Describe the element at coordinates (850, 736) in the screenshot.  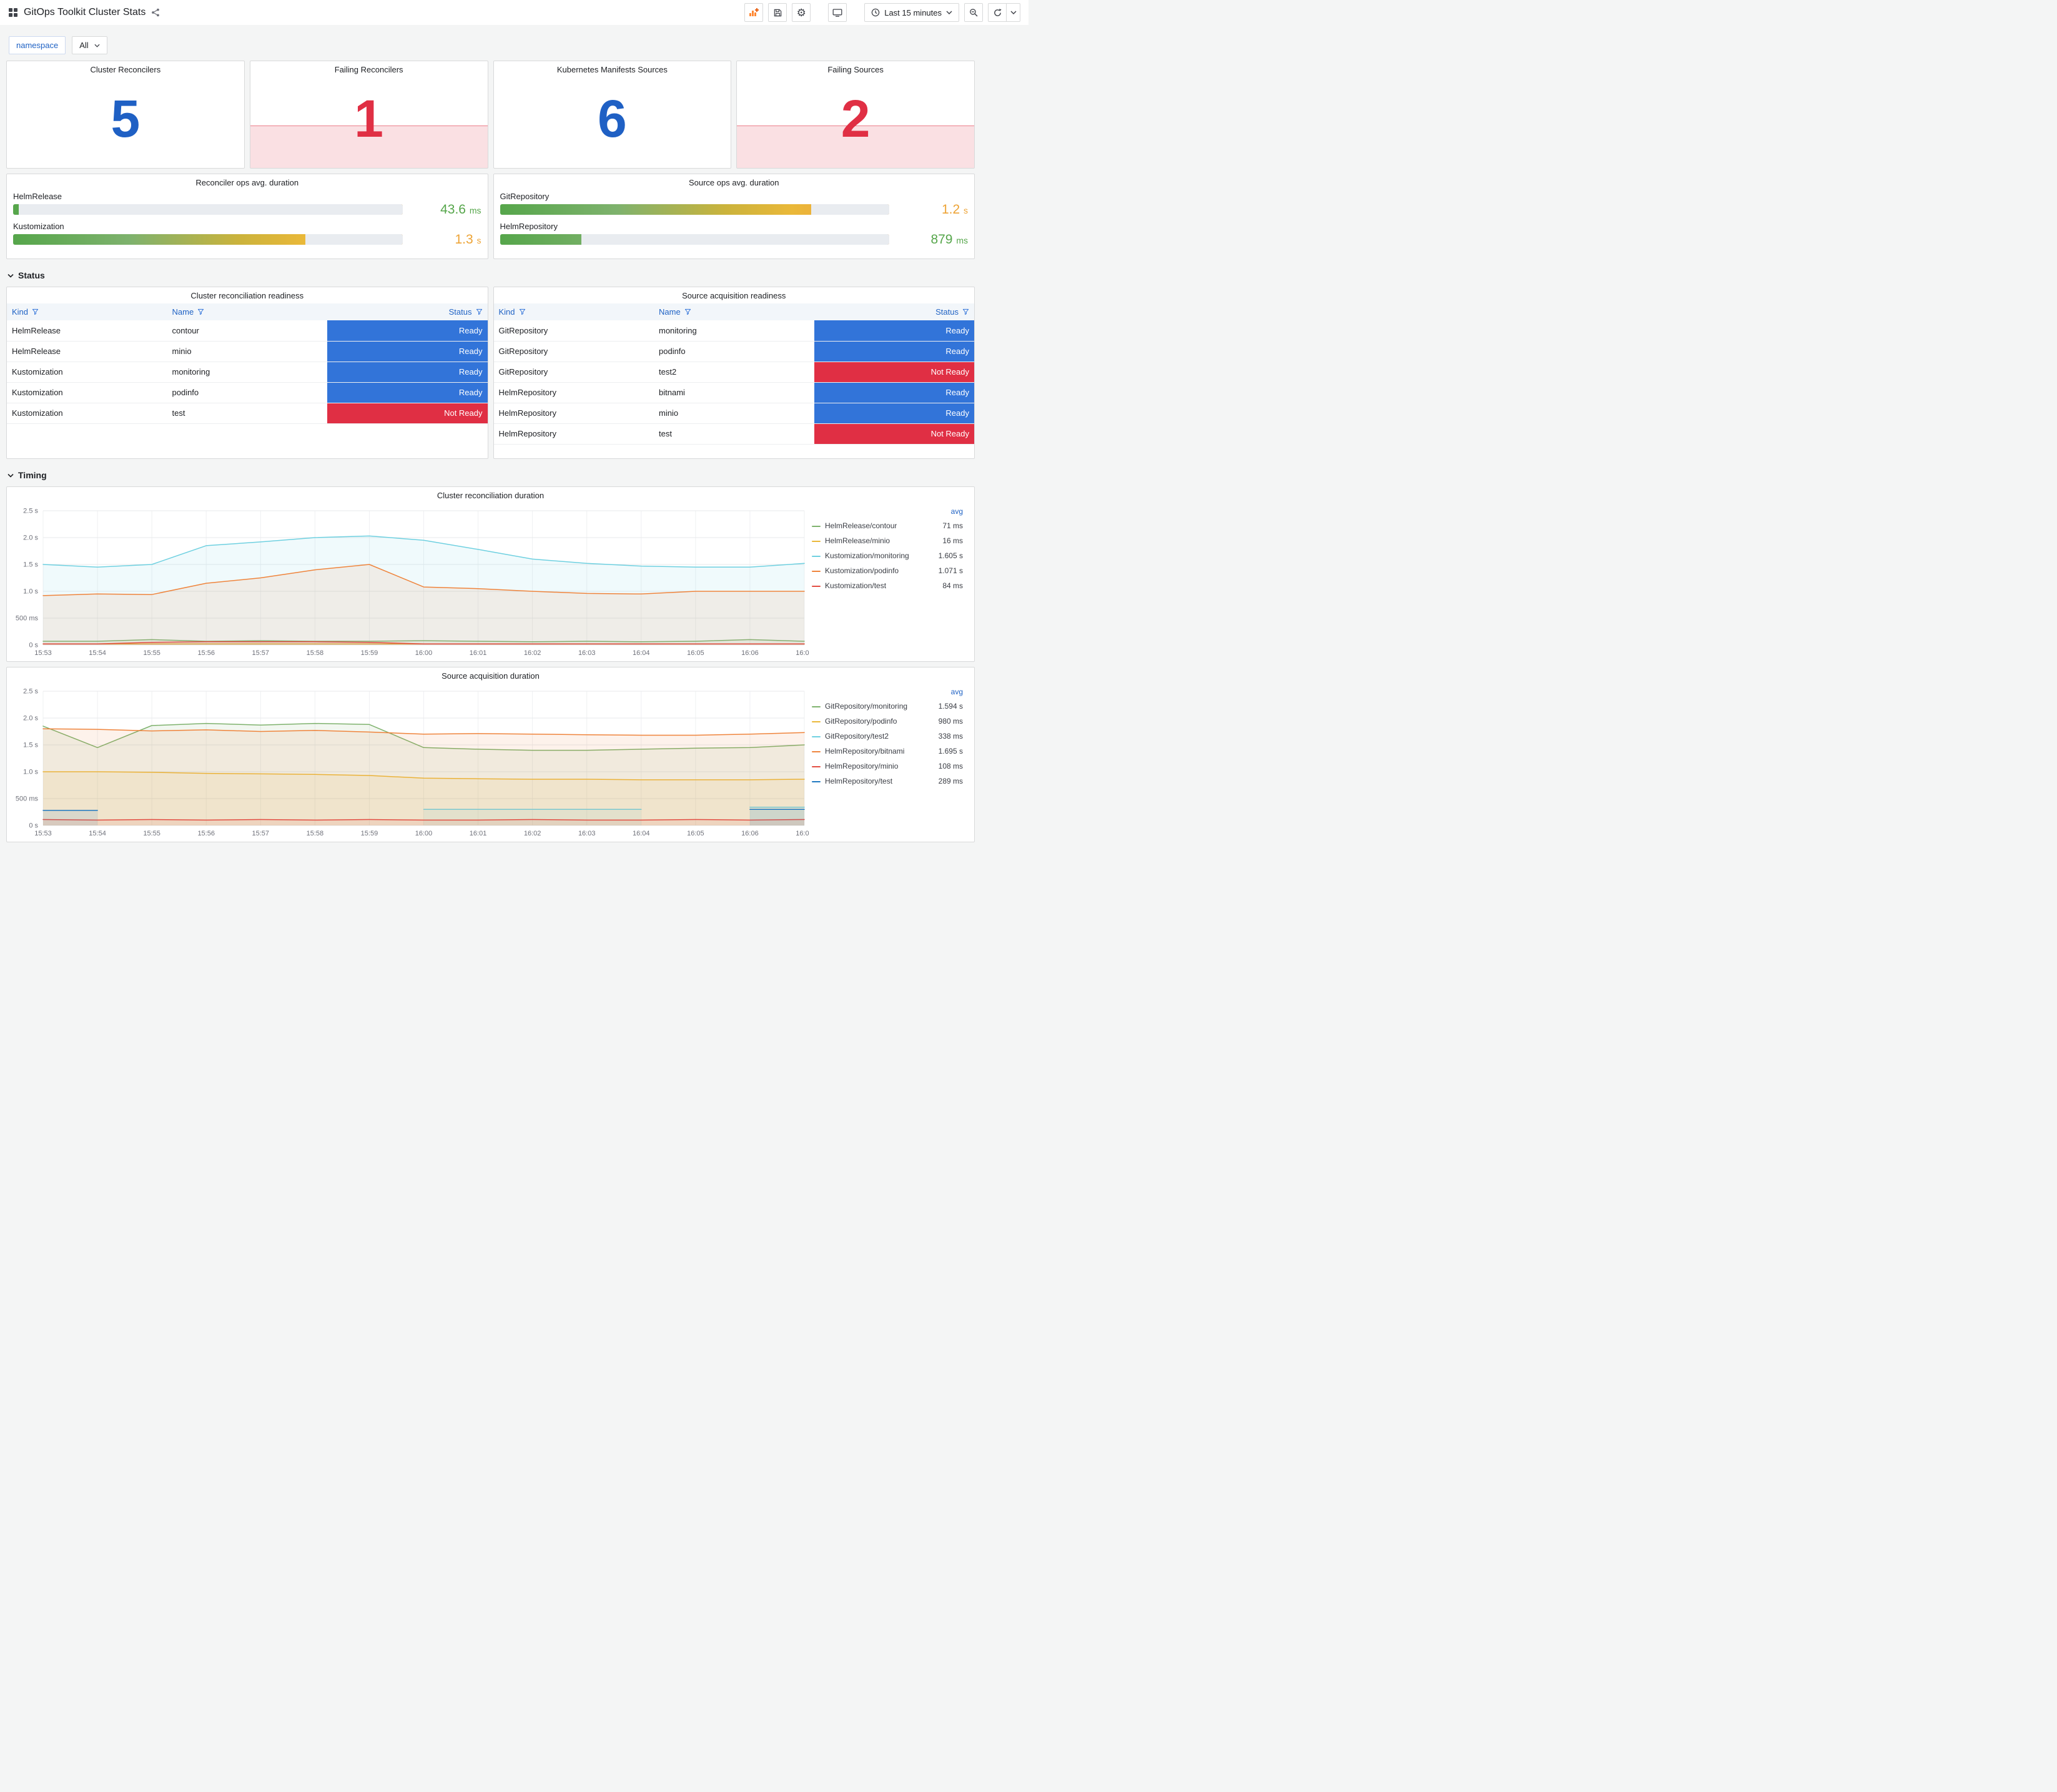
I see `legend-series-toggle: GitRepository/test2` at that location.